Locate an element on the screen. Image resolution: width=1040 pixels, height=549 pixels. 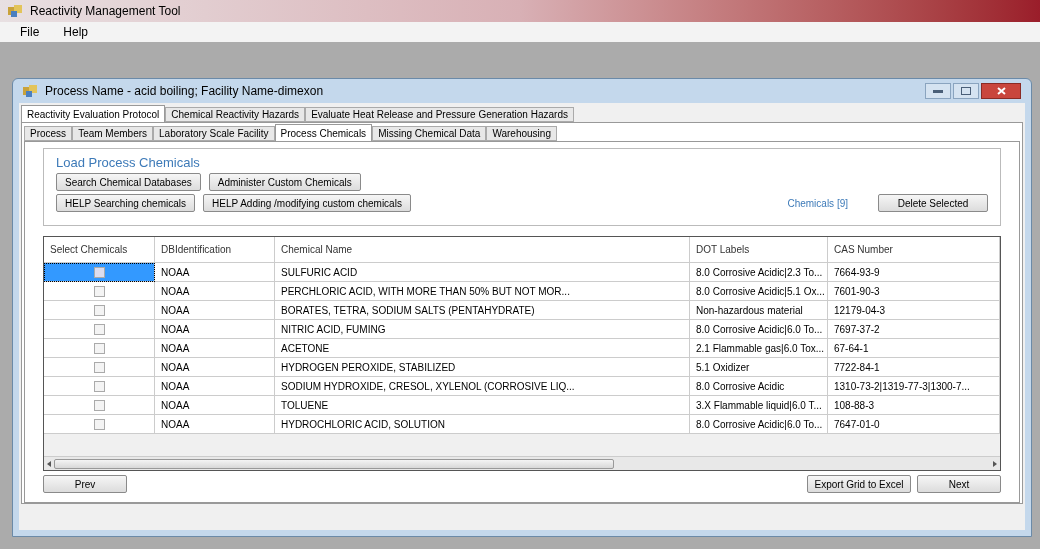
minimize-icon is located at coordinates (938, 91).